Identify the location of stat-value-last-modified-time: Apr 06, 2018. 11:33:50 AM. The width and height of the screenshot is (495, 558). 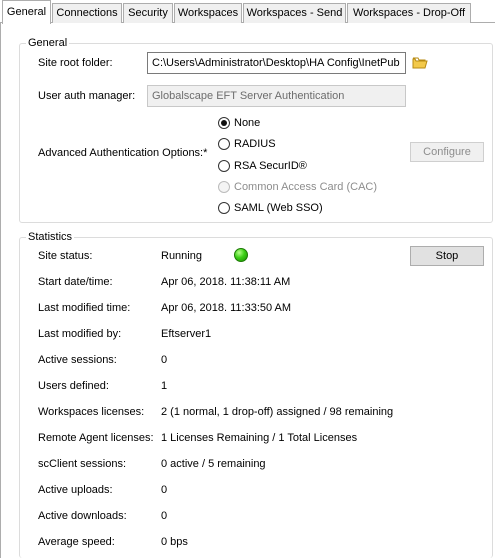
(226, 308).